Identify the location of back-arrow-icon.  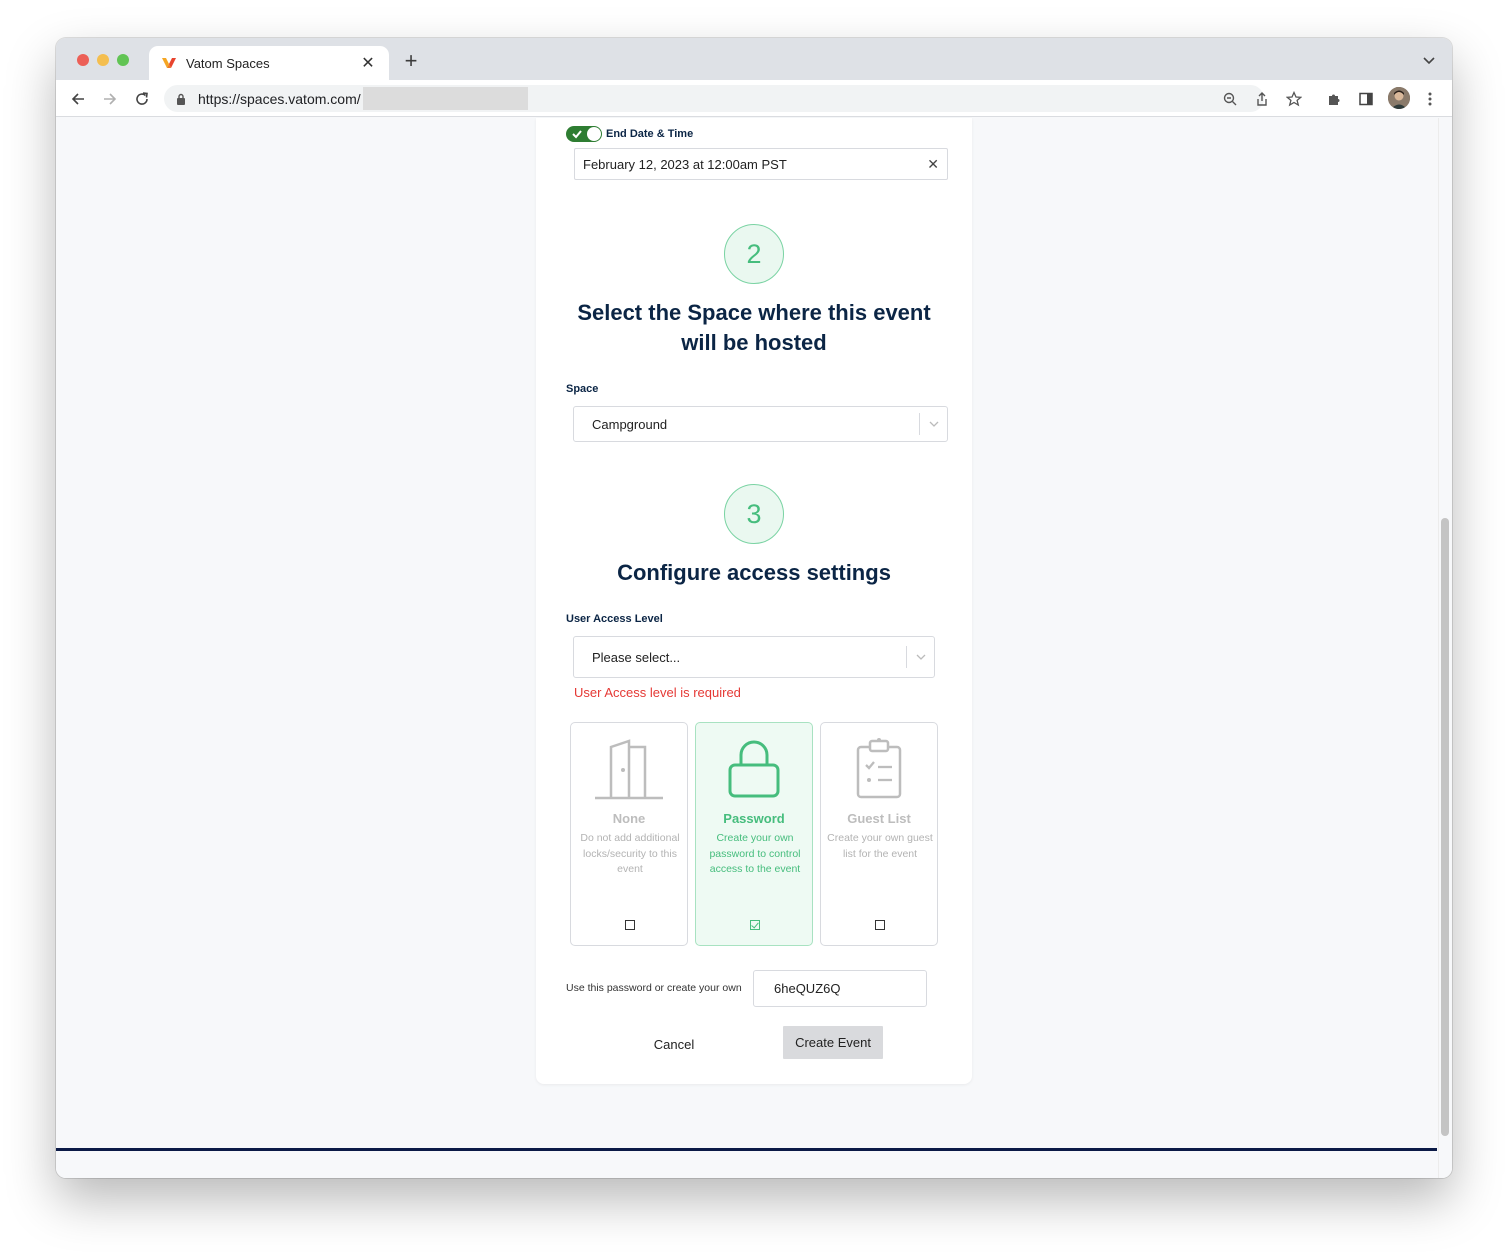
(78, 99).